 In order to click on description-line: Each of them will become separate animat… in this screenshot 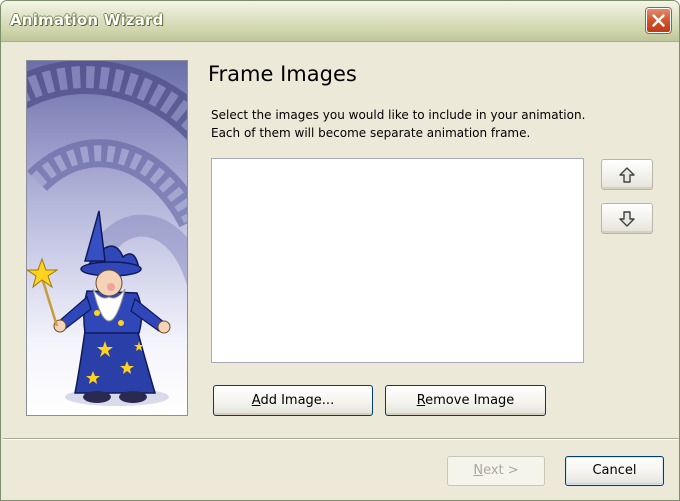, I will do `click(371, 133)`.